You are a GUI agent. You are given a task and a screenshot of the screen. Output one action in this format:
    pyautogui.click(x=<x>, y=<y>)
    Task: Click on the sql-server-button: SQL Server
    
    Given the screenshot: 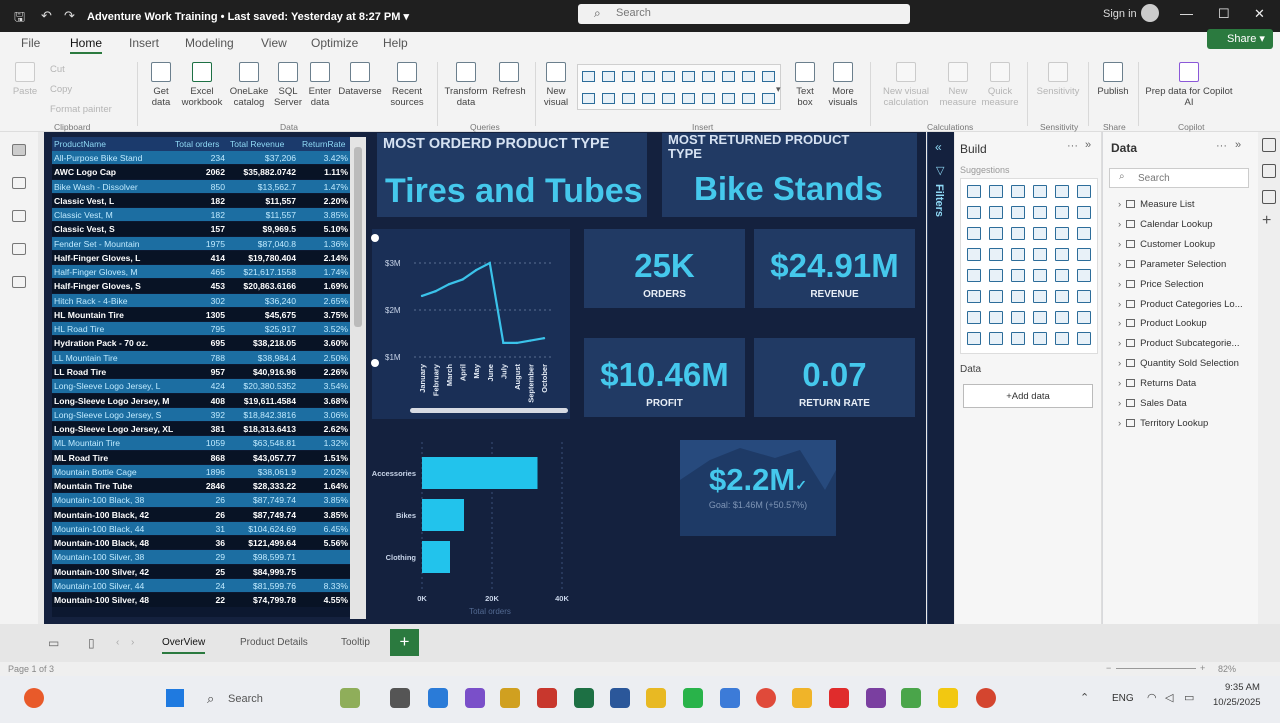 What is the action you would take?
    pyautogui.click(x=288, y=85)
    